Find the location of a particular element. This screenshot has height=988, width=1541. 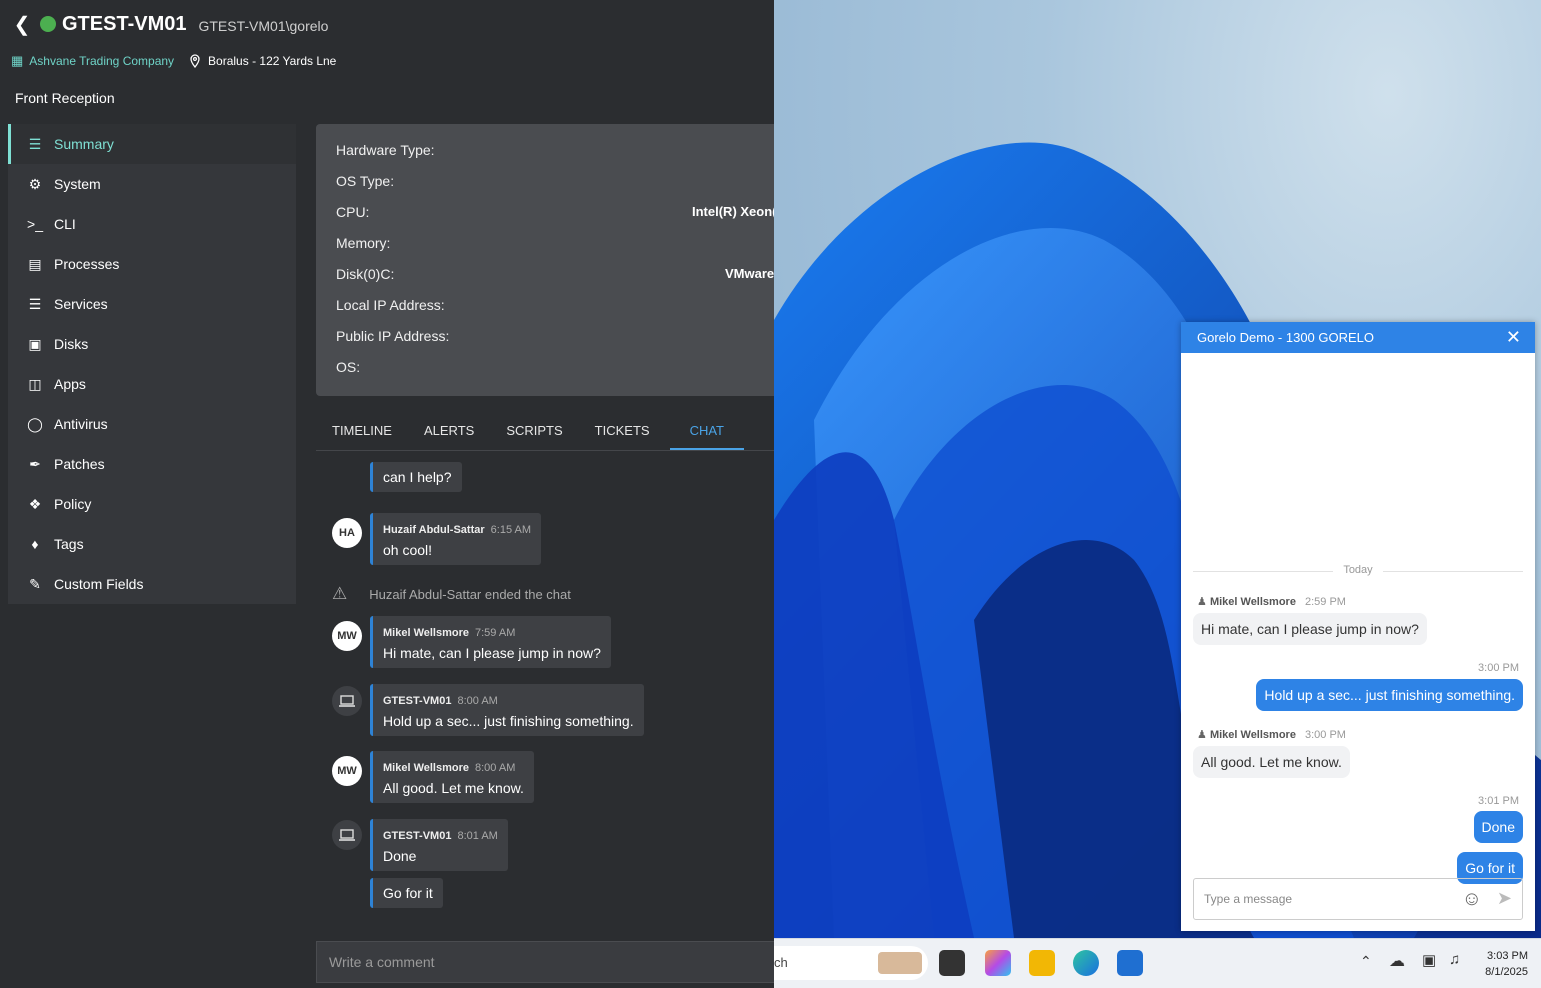

task-view-icon is located at coordinates (952, 963).